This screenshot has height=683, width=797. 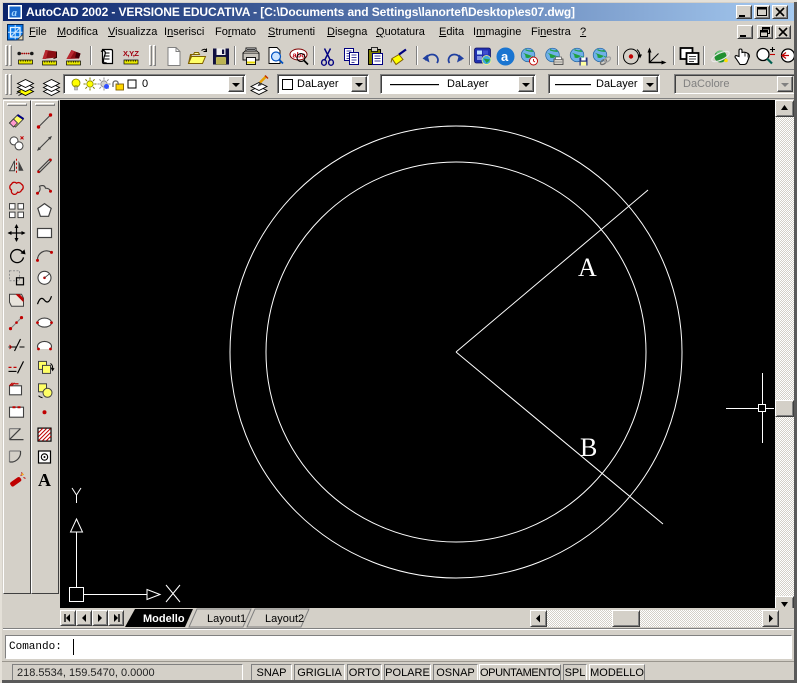 I want to click on svg-text: Layout2, so click(x=284, y=619).